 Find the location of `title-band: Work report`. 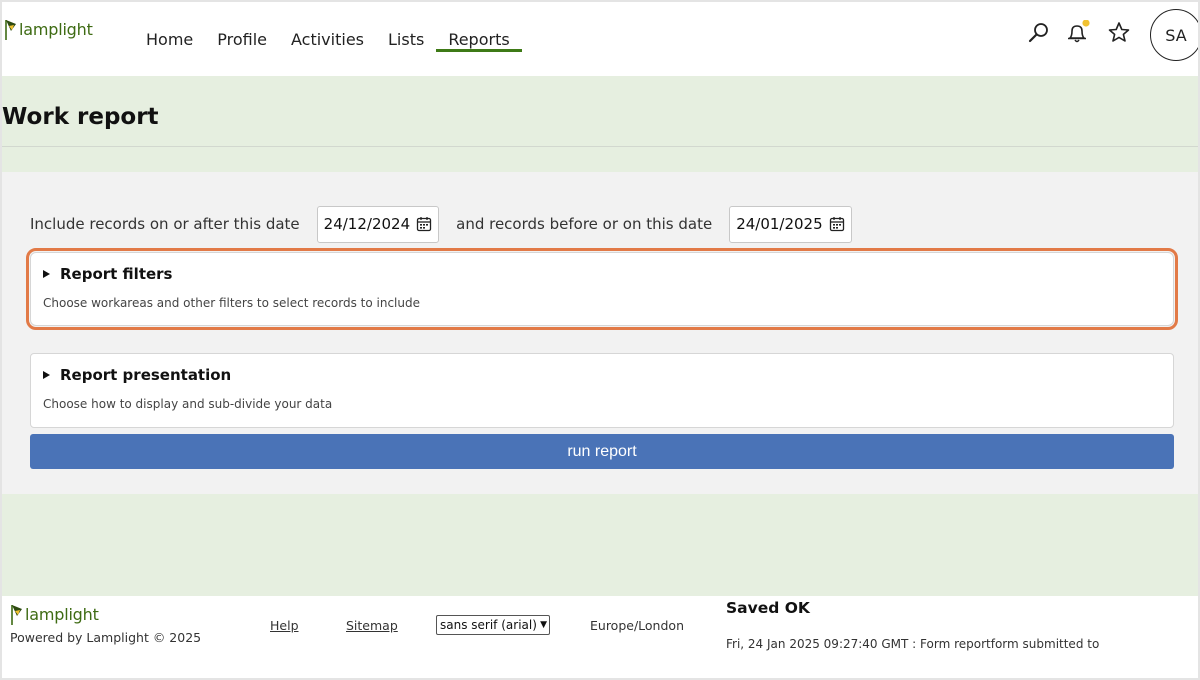

title-band: Work report is located at coordinates (600, 124).